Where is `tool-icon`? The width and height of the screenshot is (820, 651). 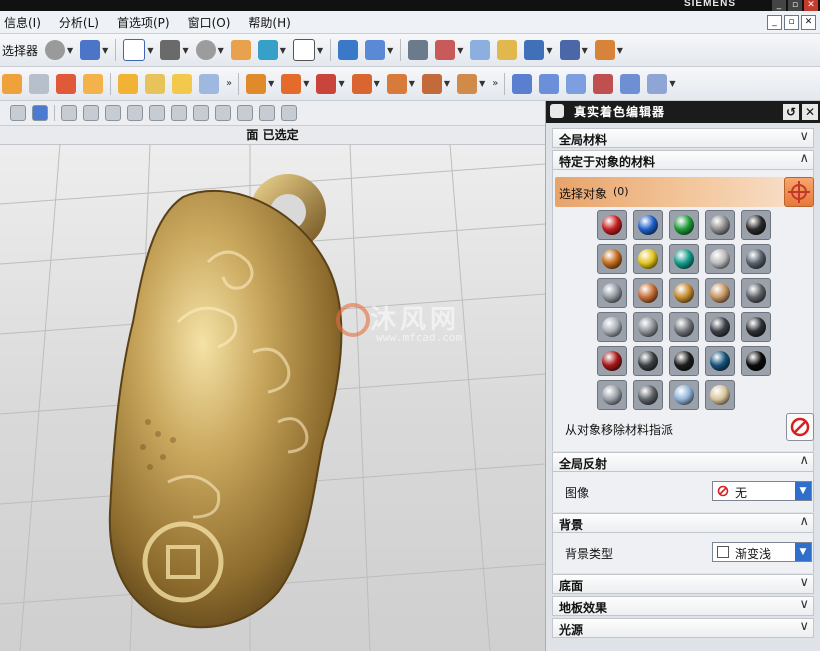
tool-icon is located at coordinates (657, 83).